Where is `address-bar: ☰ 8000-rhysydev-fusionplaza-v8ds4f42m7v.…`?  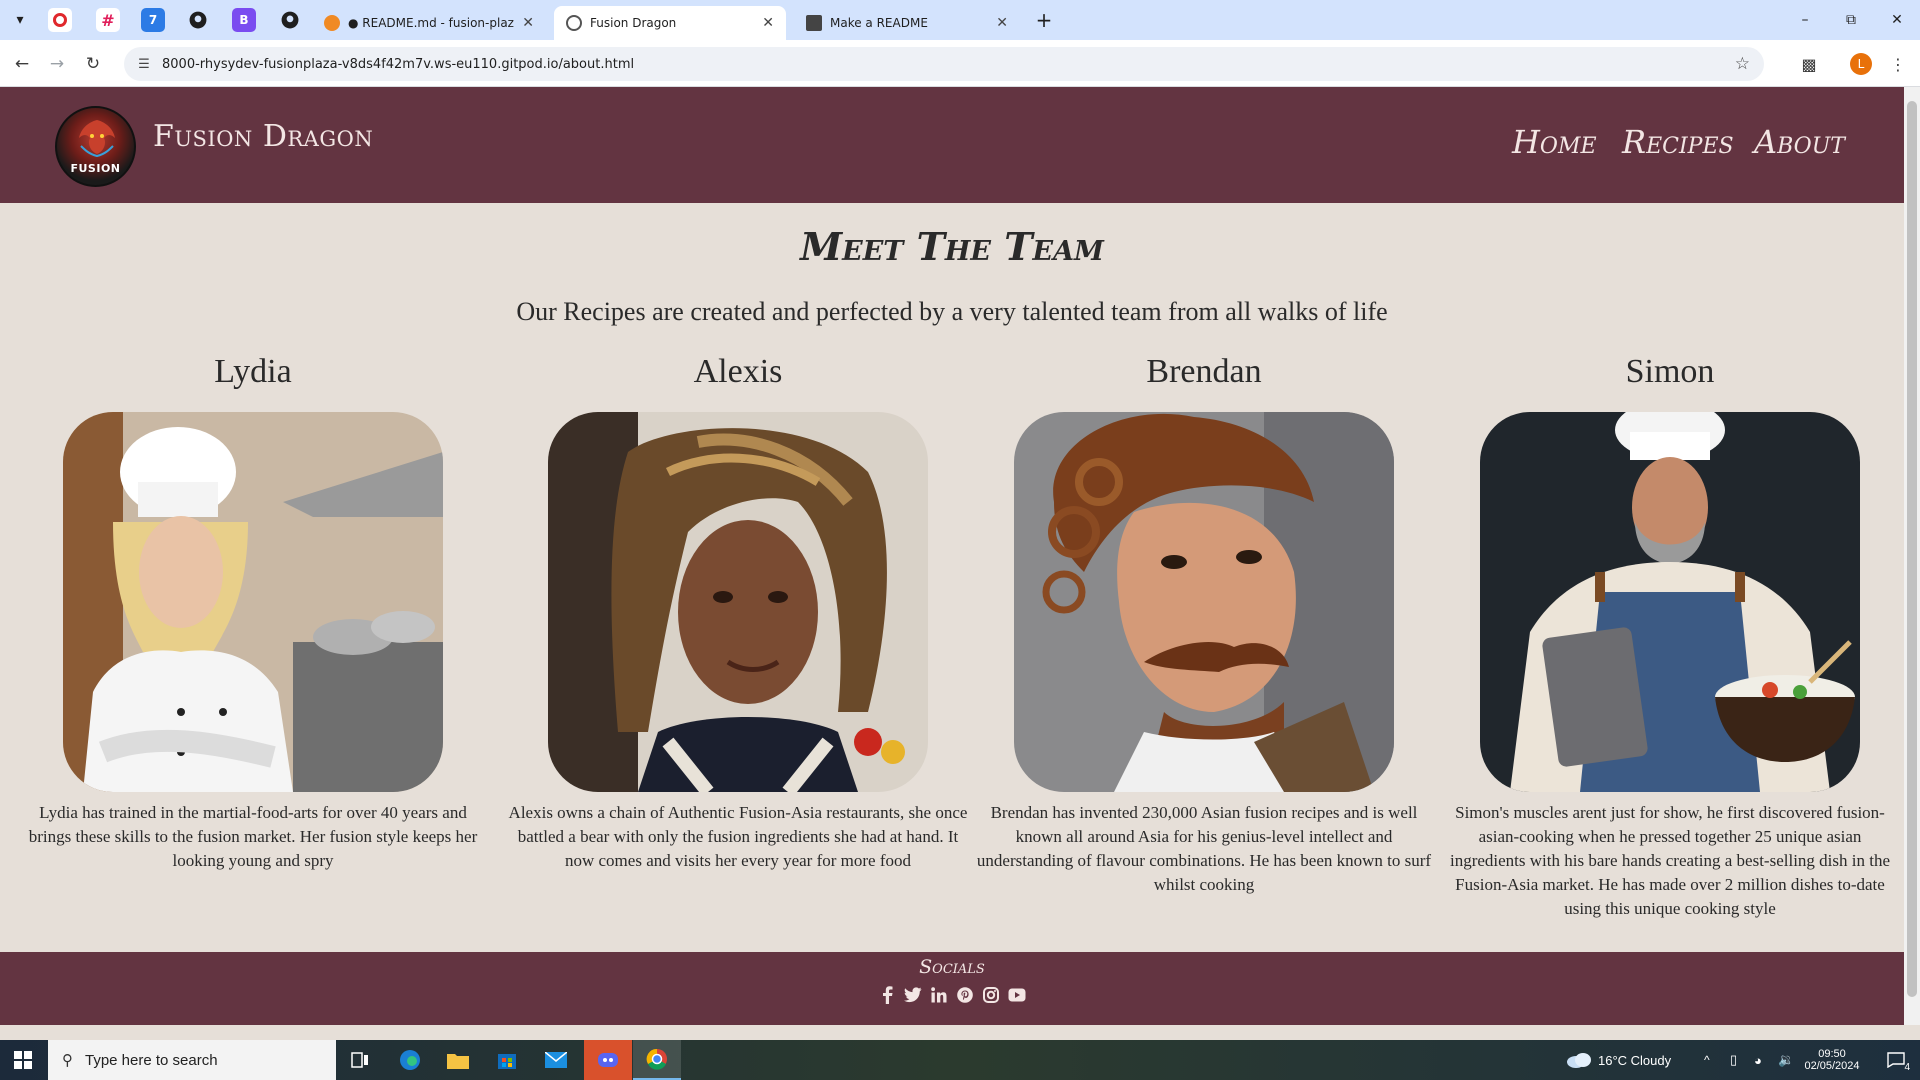 address-bar: ☰ 8000-rhysydev-fusionplaza-v8ds4f42m7v.… is located at coordinates (944, 64).